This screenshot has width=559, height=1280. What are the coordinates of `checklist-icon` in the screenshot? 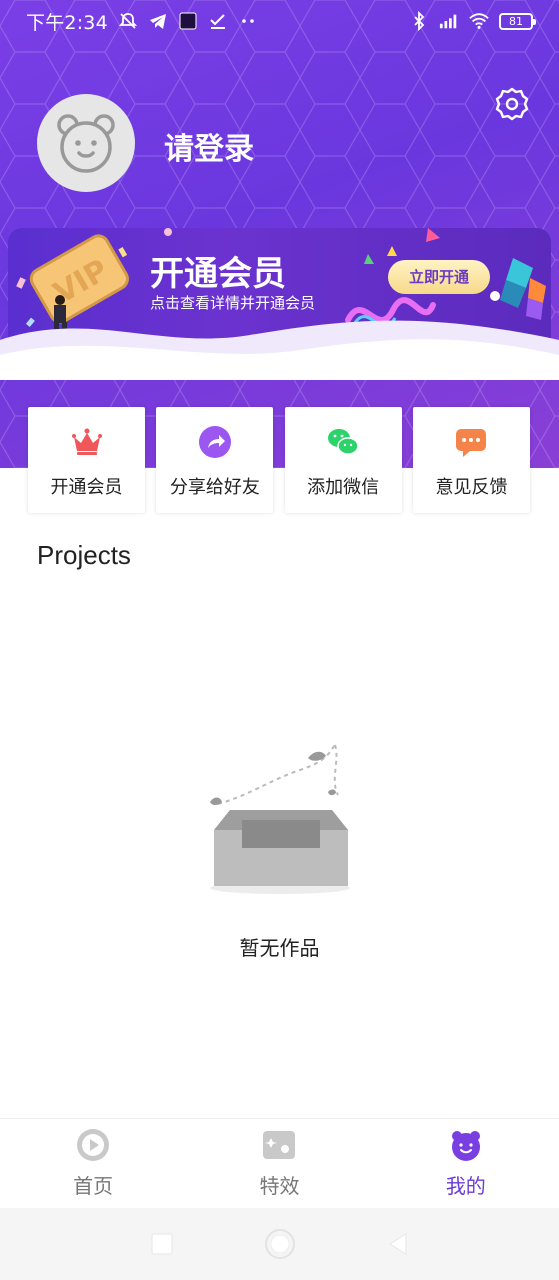 It's located at (217, 21).